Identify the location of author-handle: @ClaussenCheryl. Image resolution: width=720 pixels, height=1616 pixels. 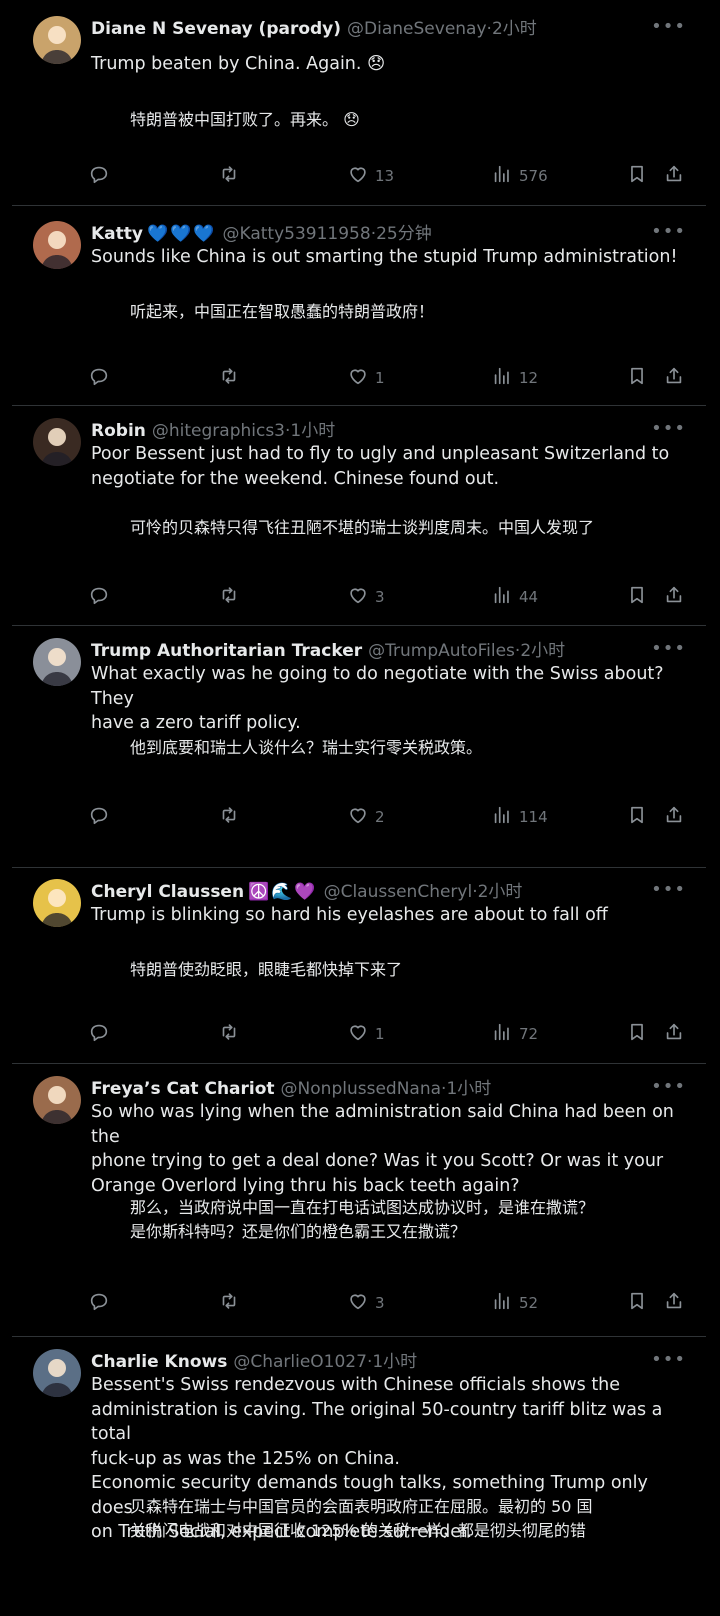
(398, 892).